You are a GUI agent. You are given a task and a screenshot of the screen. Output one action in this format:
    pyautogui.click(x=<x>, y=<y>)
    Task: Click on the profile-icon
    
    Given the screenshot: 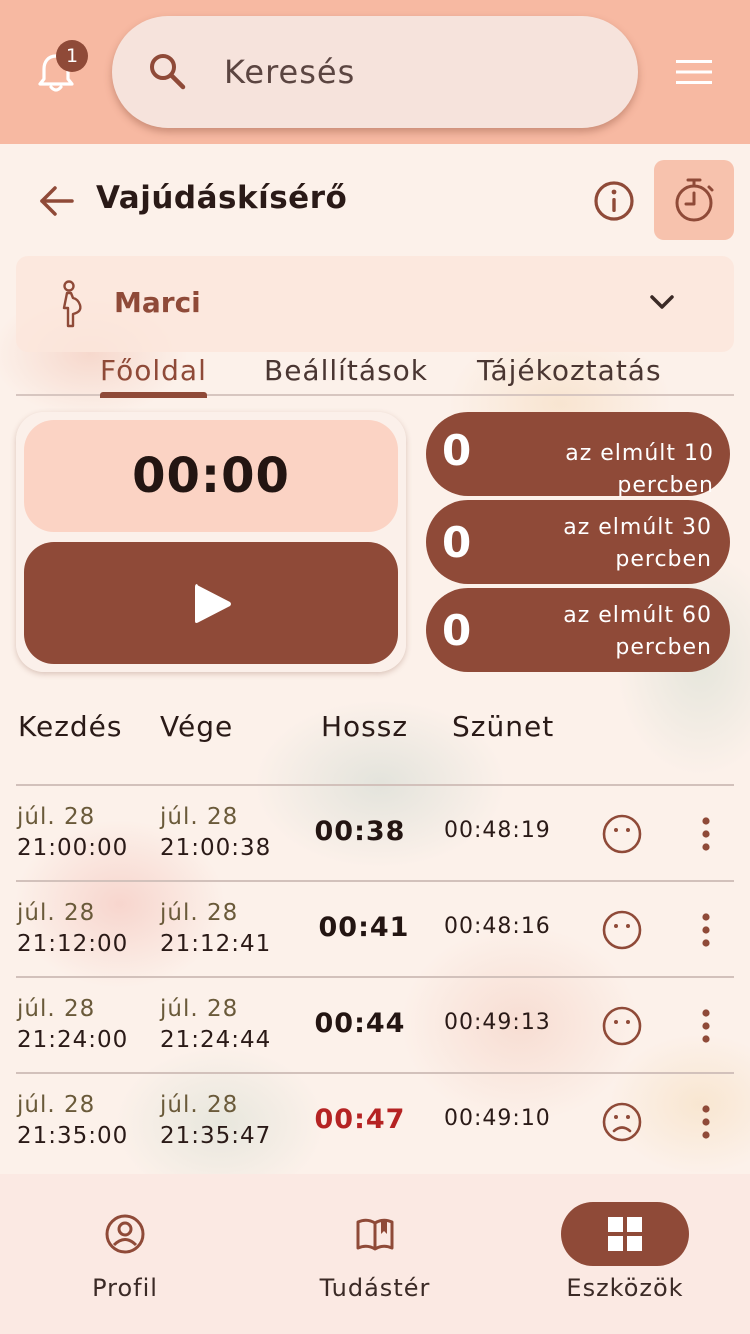 What is the action you would take?
    pyautogui.click(x=125, y=1234)
    